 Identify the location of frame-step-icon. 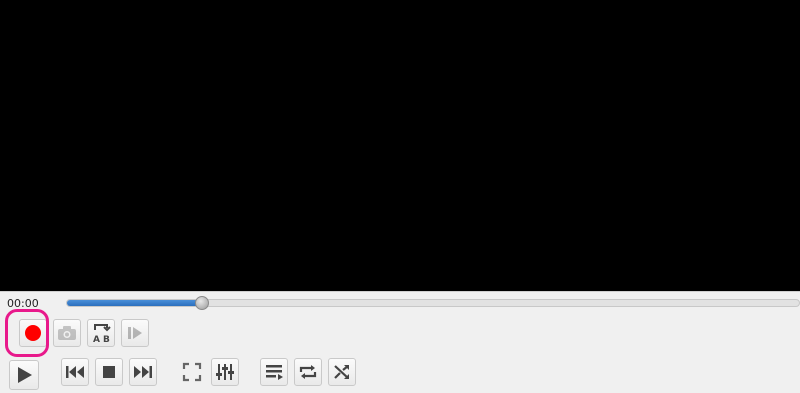
(135, 333).